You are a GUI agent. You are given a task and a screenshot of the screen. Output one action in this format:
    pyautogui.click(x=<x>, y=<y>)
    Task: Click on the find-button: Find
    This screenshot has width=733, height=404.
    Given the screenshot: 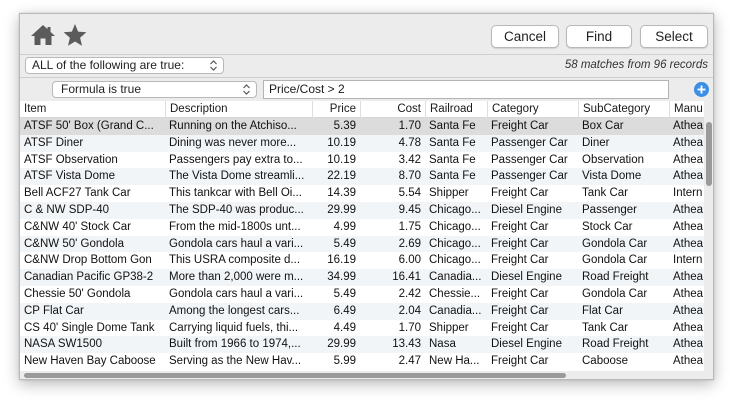 What is the action you would take?
    pyautogui.click(x=599, y=36)
    